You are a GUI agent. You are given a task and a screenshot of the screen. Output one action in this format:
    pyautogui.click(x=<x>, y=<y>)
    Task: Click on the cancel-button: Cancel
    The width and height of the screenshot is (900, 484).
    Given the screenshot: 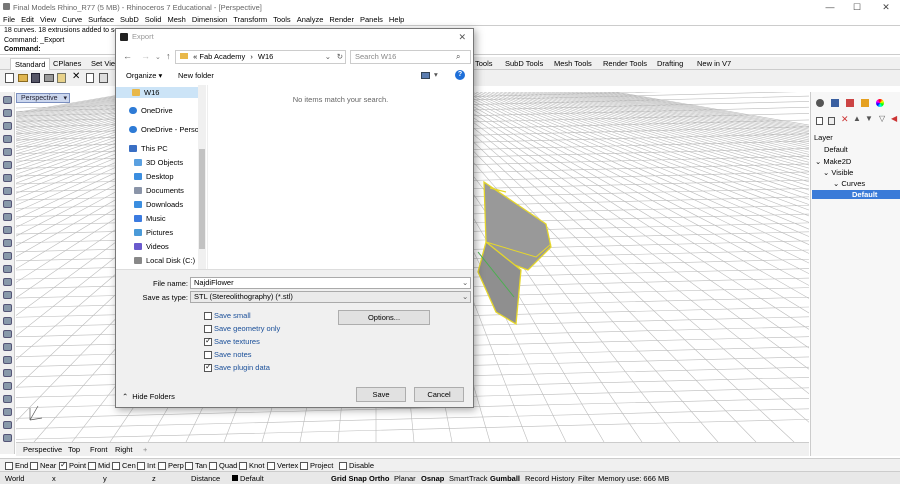 What is the action you would take?
    pyautogui.click(x=439, y=394)
    